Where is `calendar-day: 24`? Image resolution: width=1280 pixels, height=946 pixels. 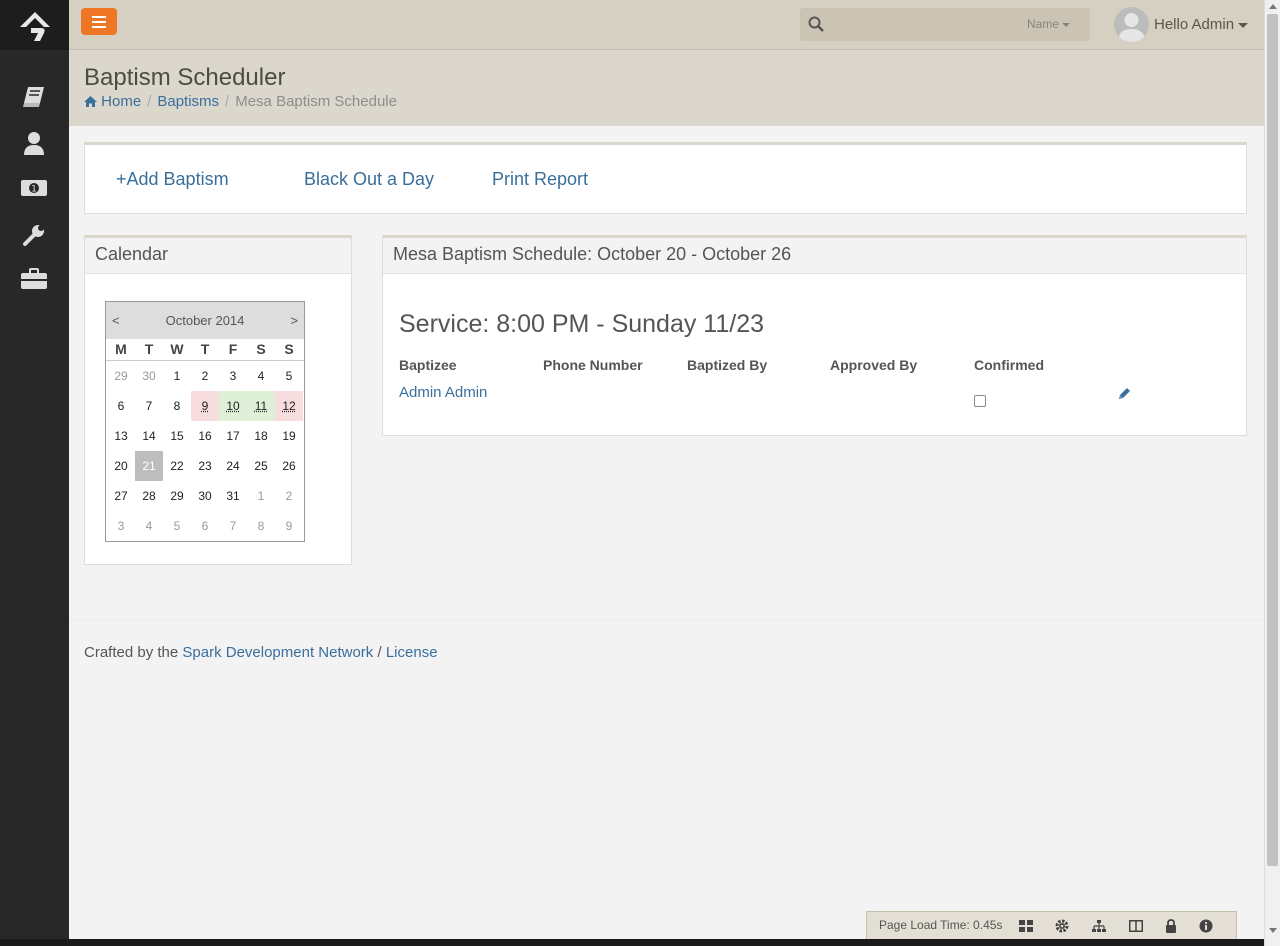
calendar-day: 24 is located at coordinates (233, 466).